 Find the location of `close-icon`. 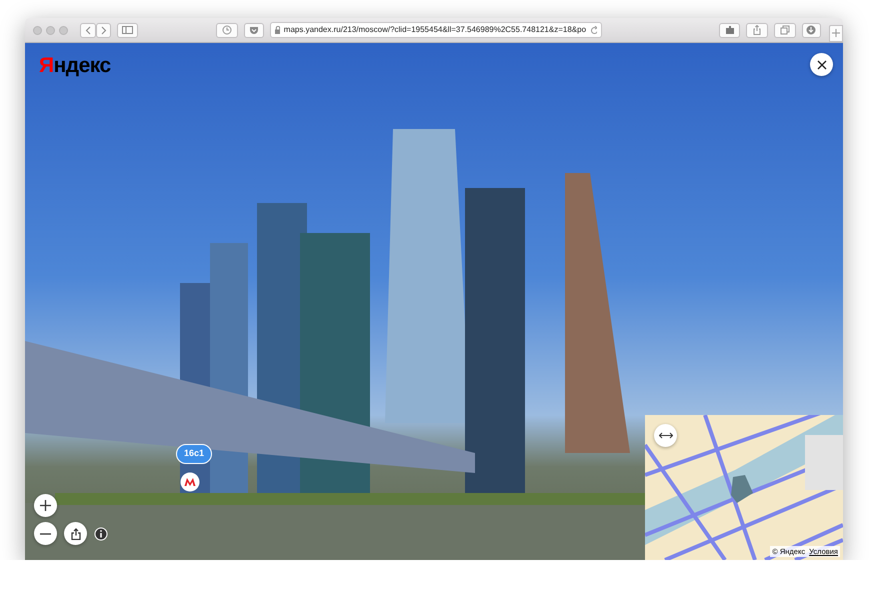

close-icon is located at coordinates (821, 65).